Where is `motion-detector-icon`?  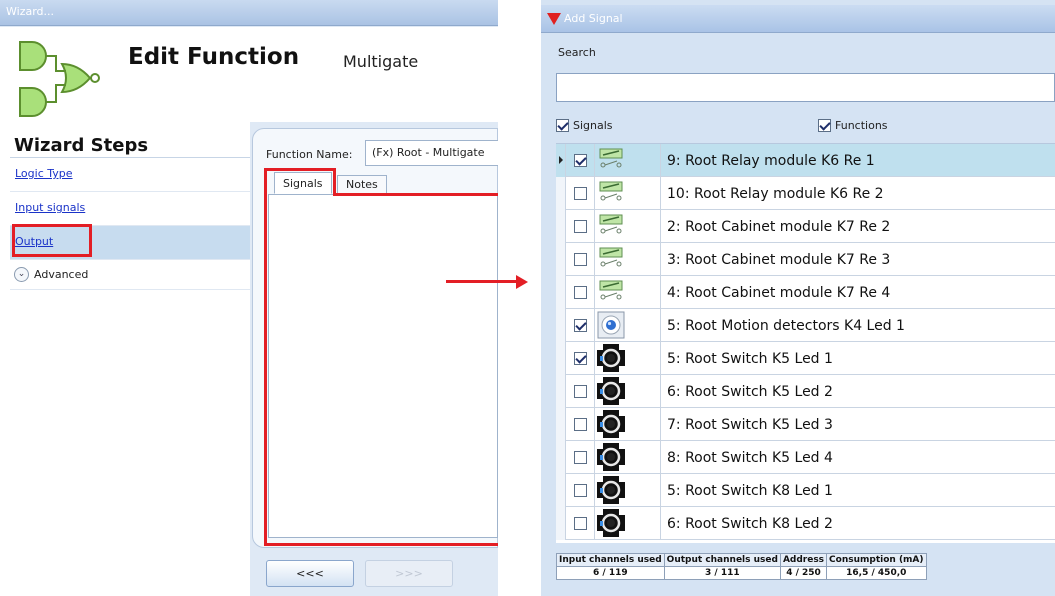
motion-detector-icon is located at coordinates (611, 326).